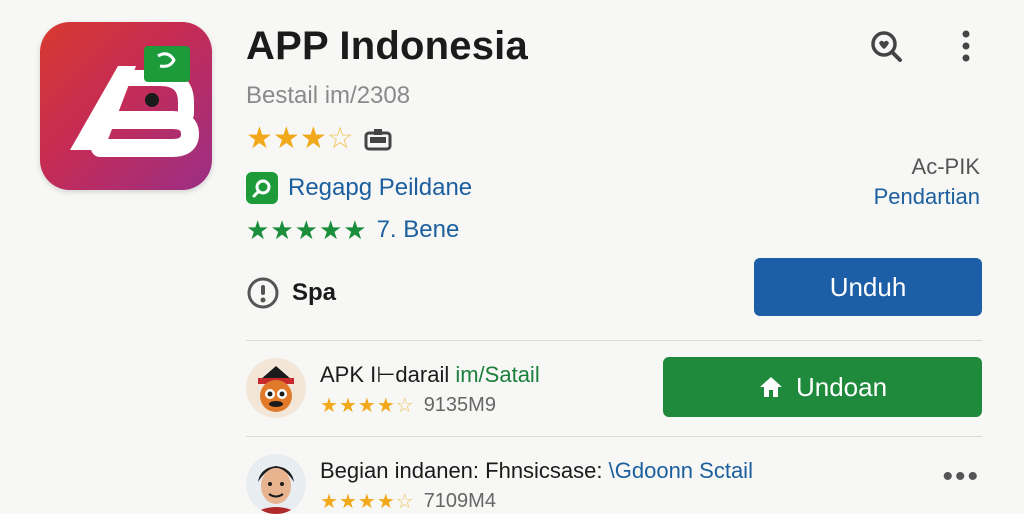  What do you see at coordinates (340, 138) in the screenshot?
I see `star-outline-icon: ☆` at bounding box center [340, 138].